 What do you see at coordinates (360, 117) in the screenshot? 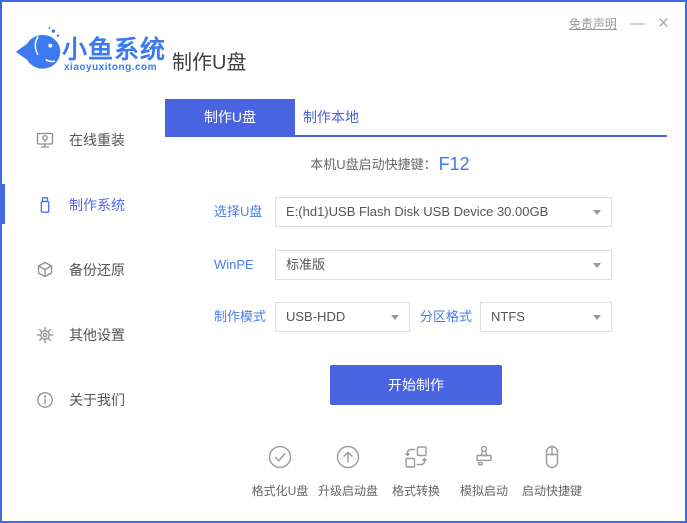
I see `tab-make-local: 制作本地` at bounding box center [360, 117].